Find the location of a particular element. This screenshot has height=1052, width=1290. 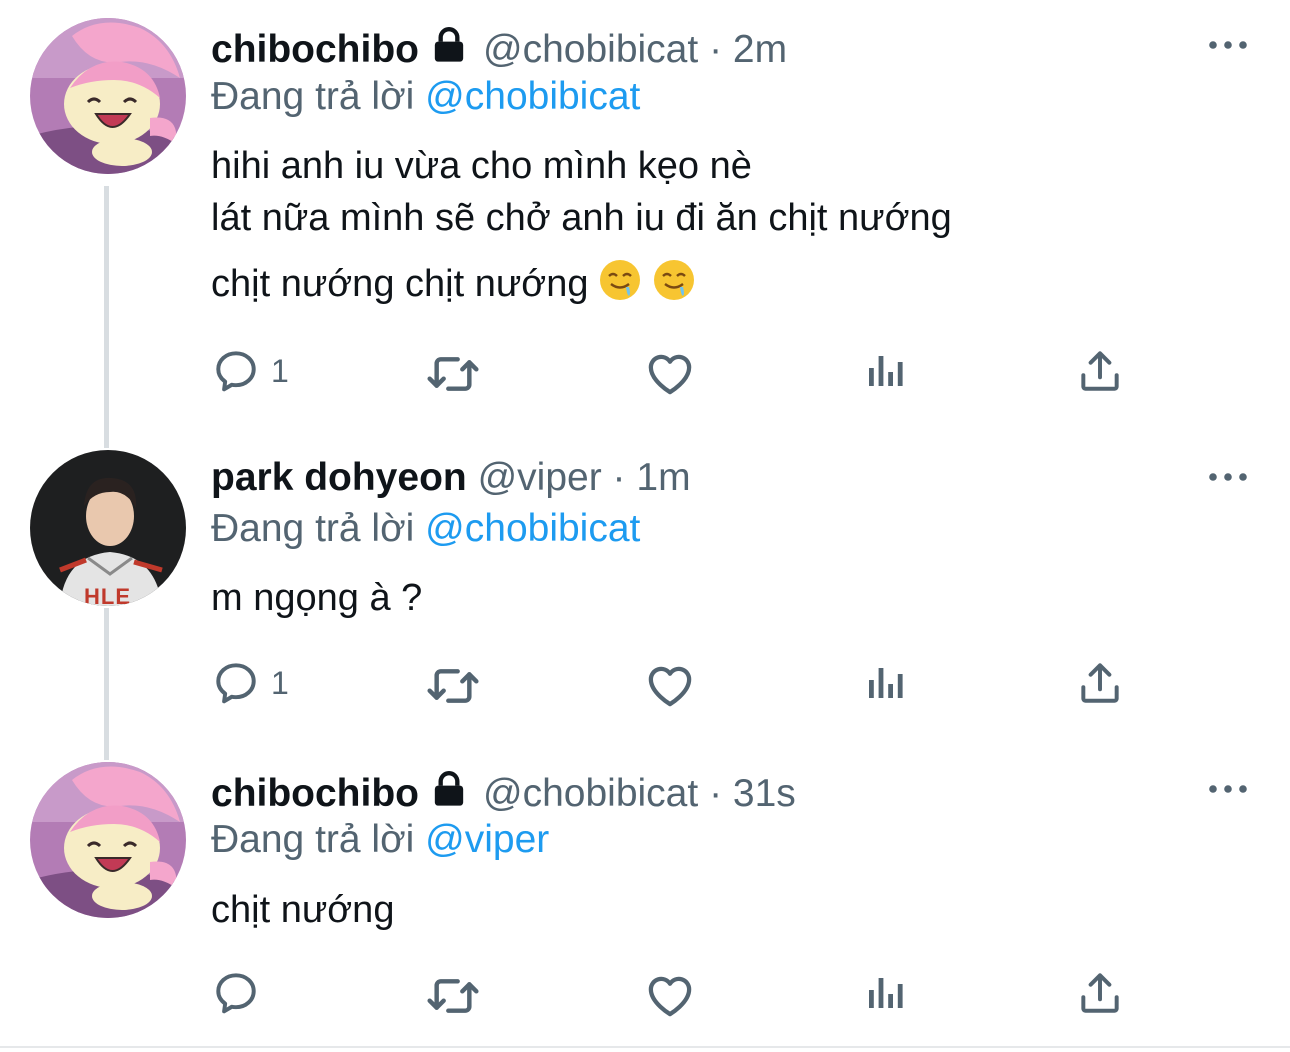

timestamp: 1m is located at coordinates (663, 477).